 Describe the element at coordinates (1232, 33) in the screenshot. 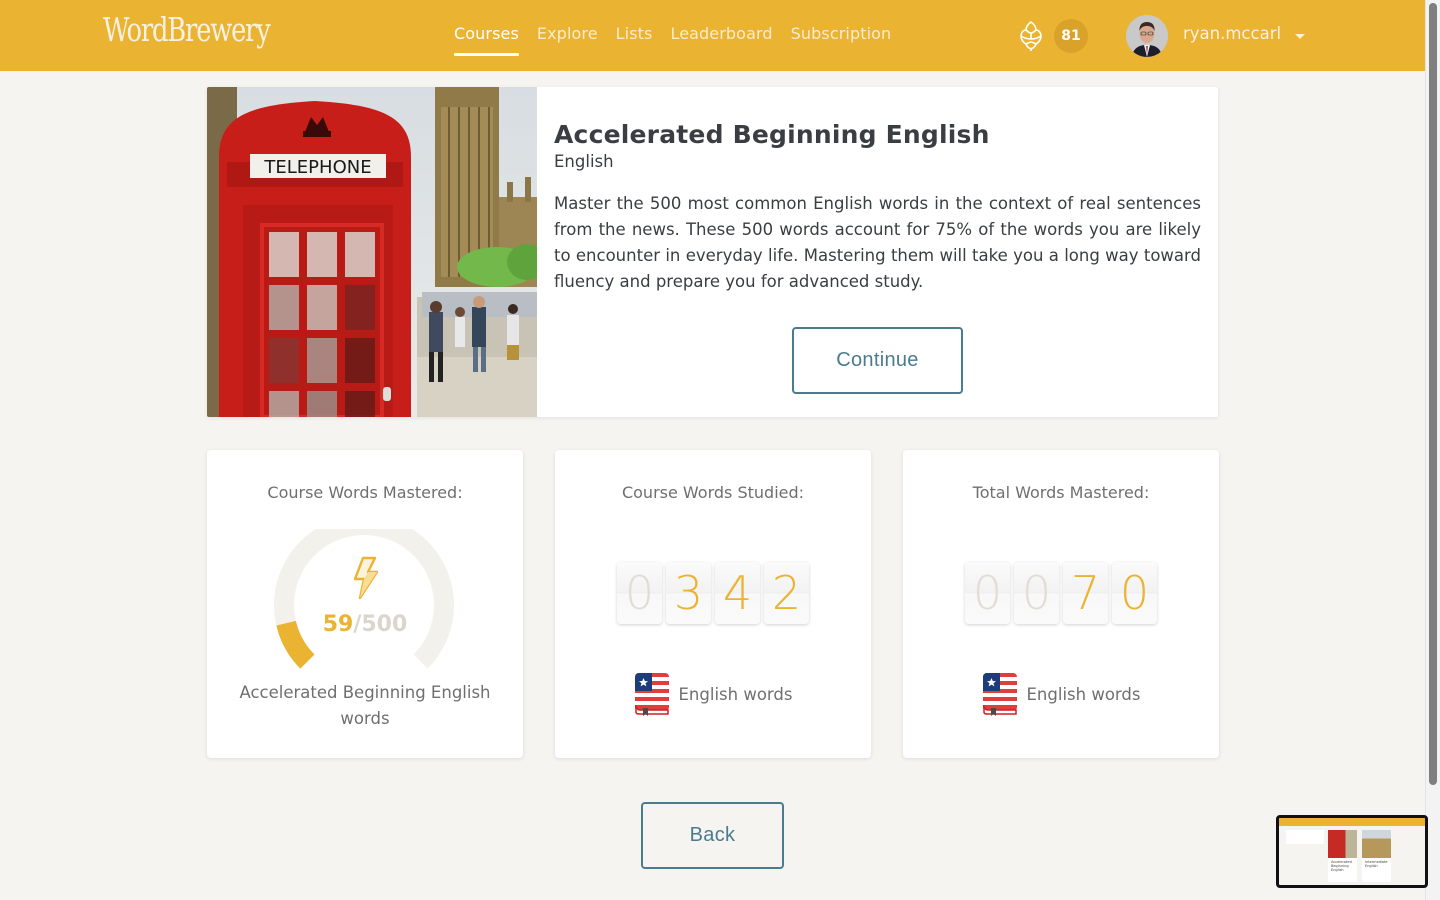

I see `username-menu: ryan.mccarl` at that location.